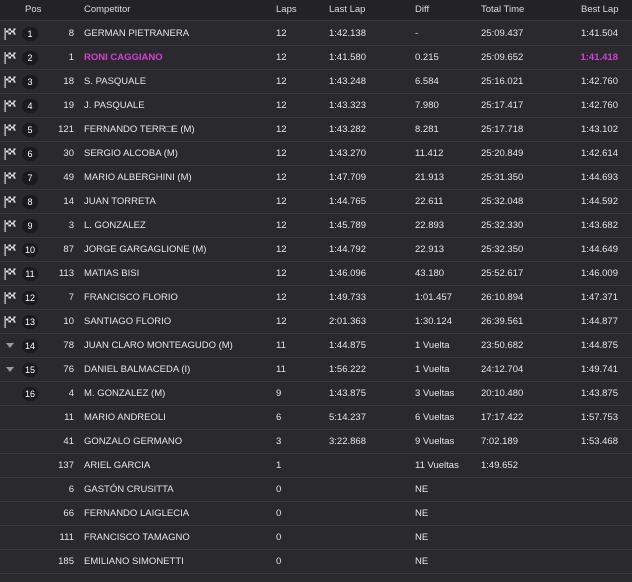 This screenshot has height=582, width=632. Describe the element at coordinates (30, 154) in the screenshot. I see `position-badge: 6` at that location.